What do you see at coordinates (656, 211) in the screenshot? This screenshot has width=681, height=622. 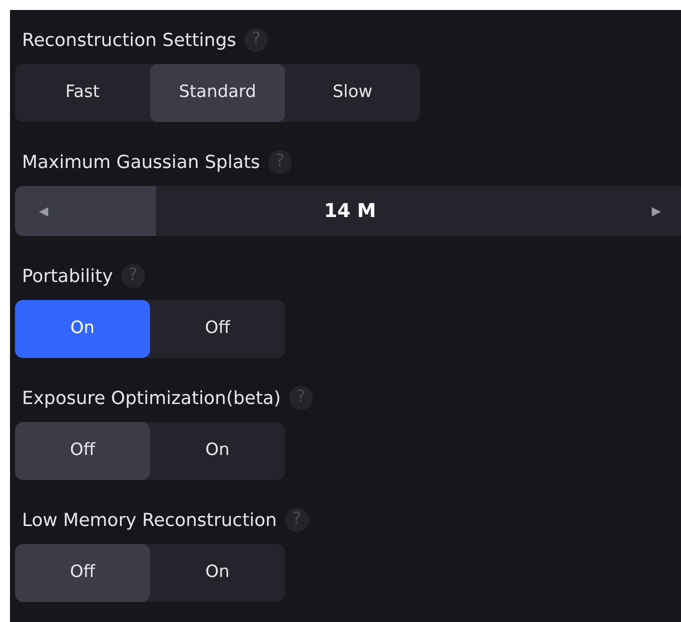 I see `increase-button: ▶` at bounding box center [656, 211].